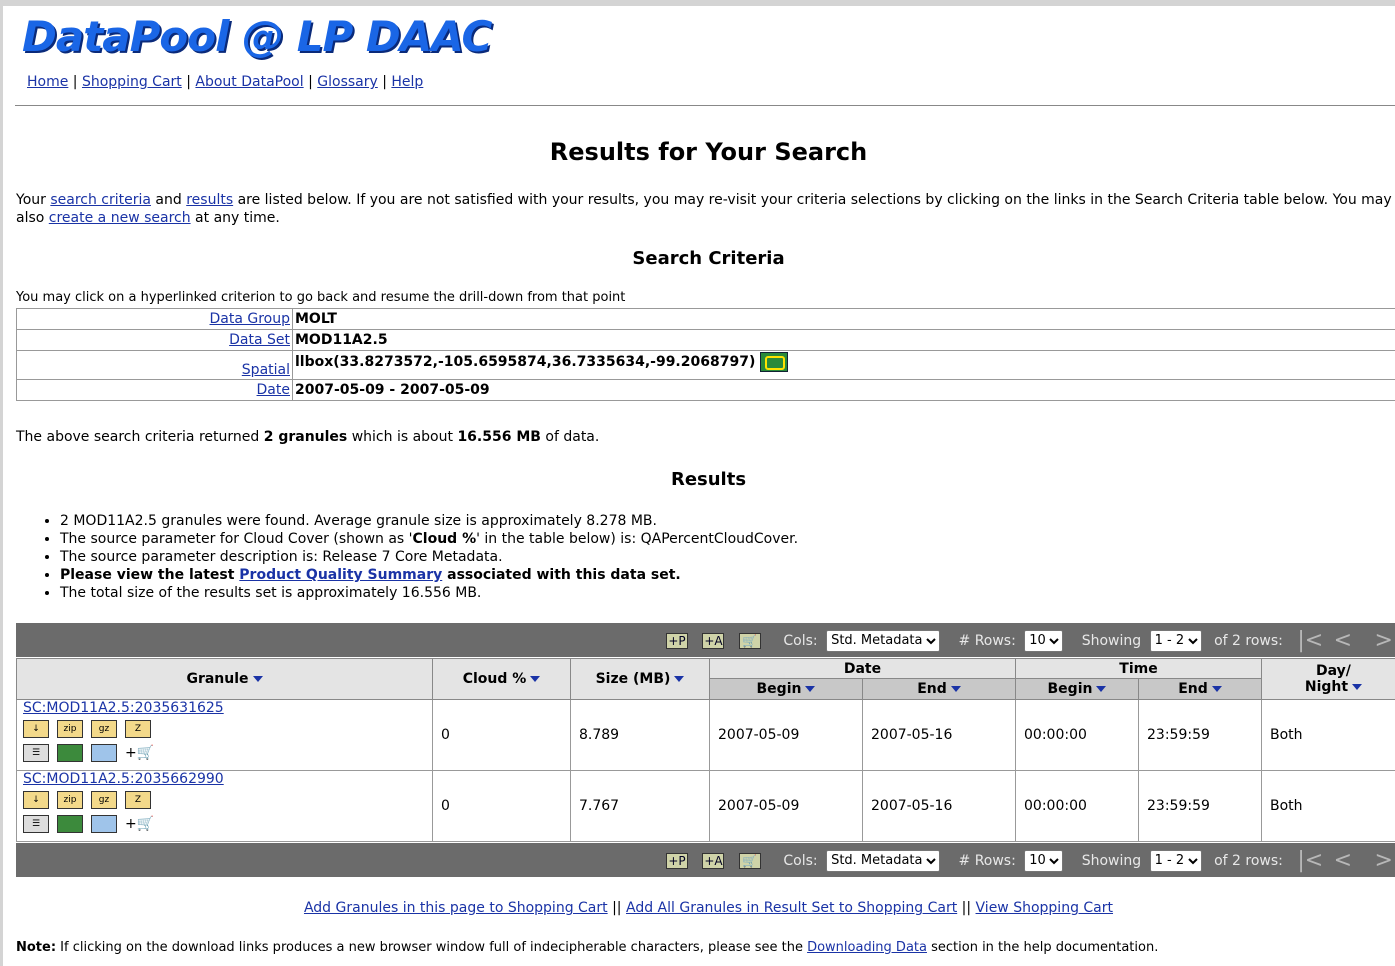  I want to click on day-night-header: Day/Night, so click(1328, 679).